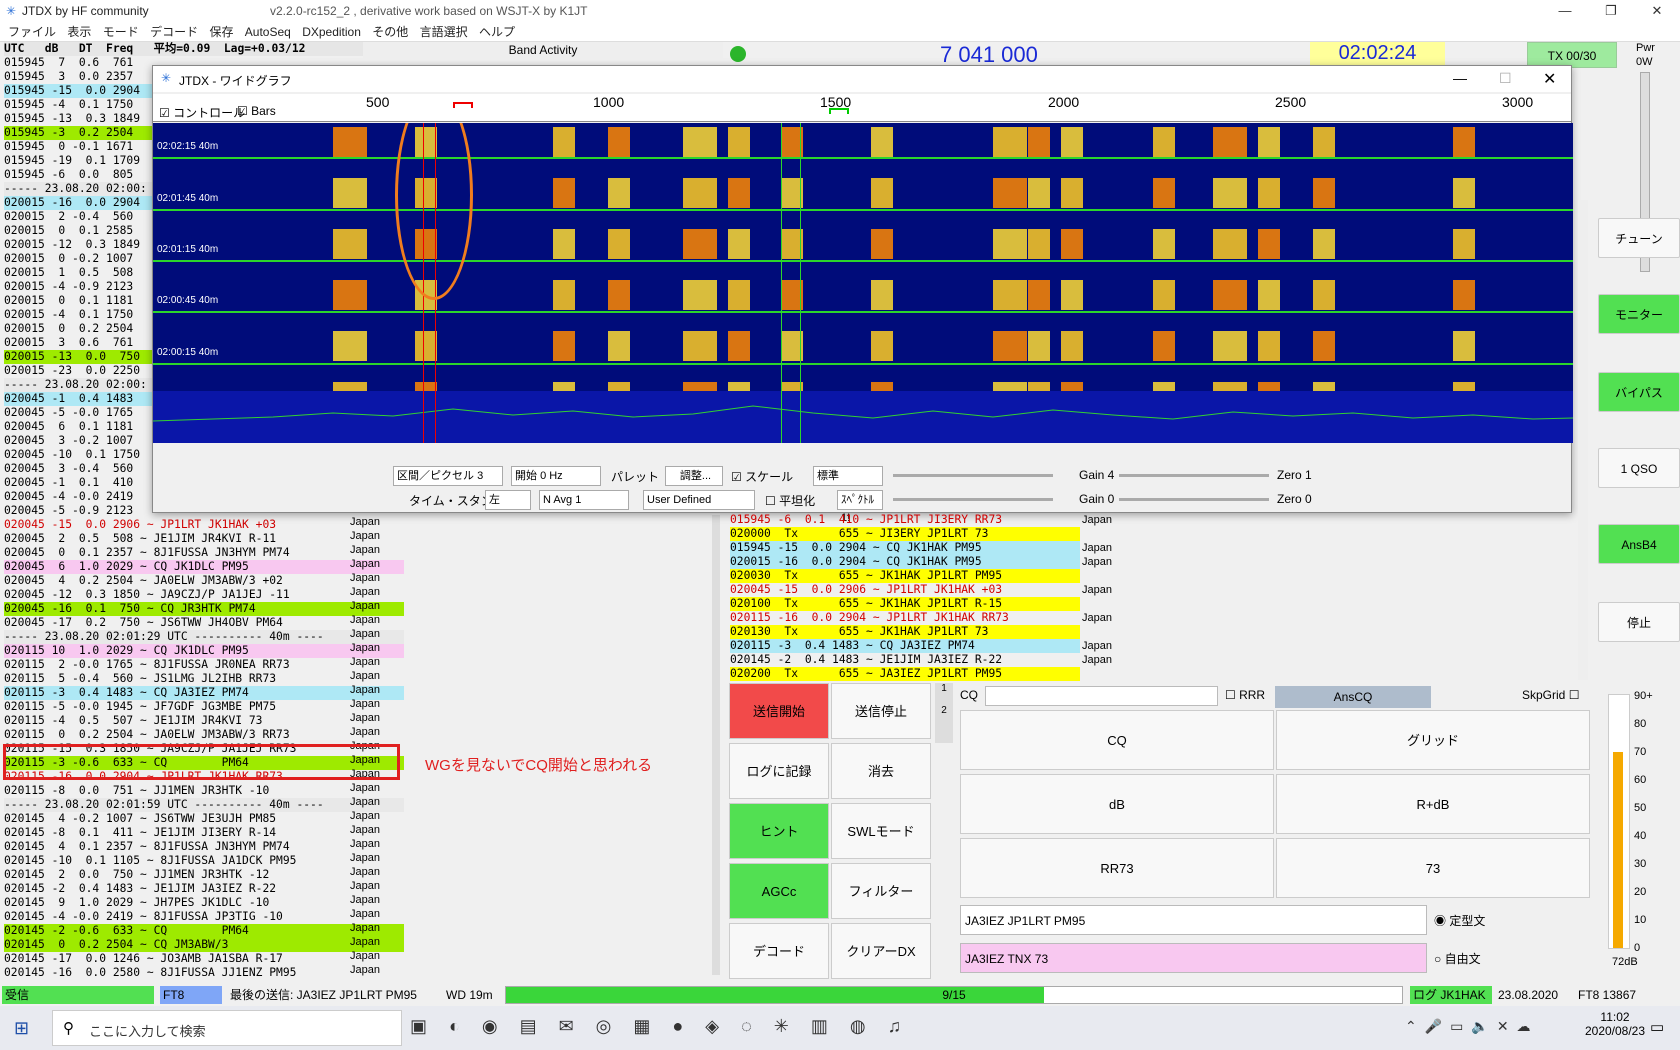 The image size is (1680, 1050). I want to click on table-row: 020045 -16 0.1 750 ~ CQ JR3HTK PM74, so click(204, 609).